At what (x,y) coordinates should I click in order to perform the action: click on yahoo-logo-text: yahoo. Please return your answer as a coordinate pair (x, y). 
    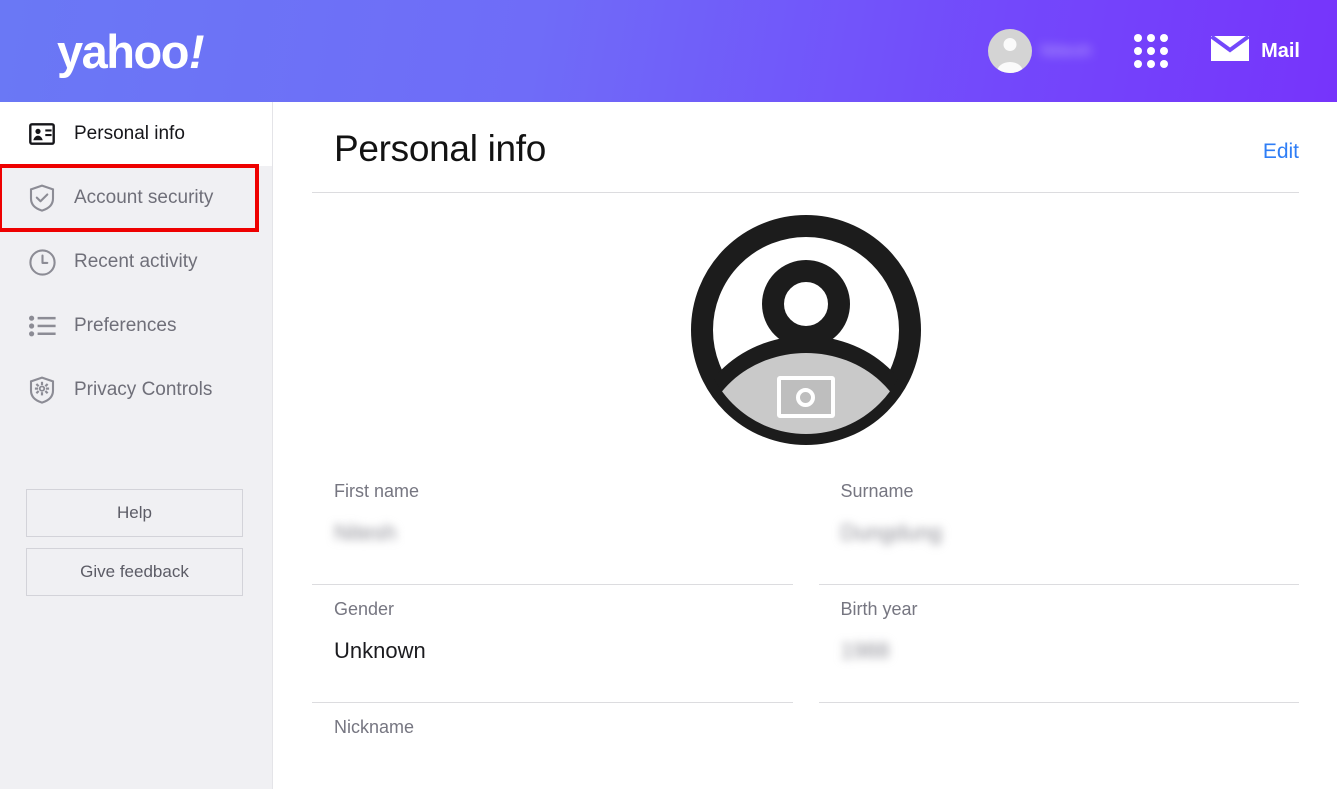
    Looking at the image, I should click on (123, 51).